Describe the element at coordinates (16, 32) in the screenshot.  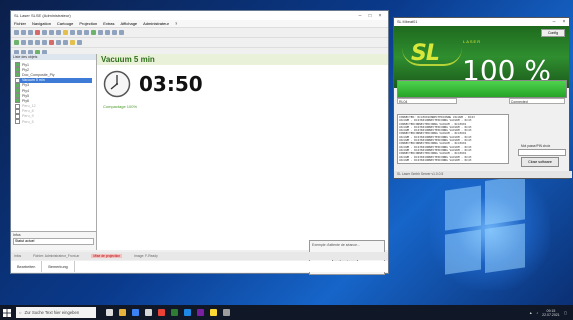
I see `new-file-icon` at that location.